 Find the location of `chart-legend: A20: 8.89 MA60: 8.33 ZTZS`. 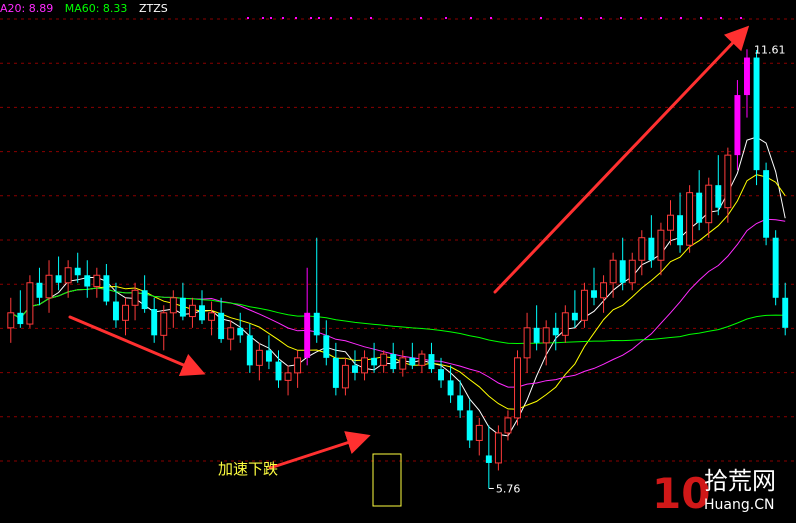

chart-legend: A20: 8.89 MA60: 8.33 ZTZS is located at coordinates (88, 8).